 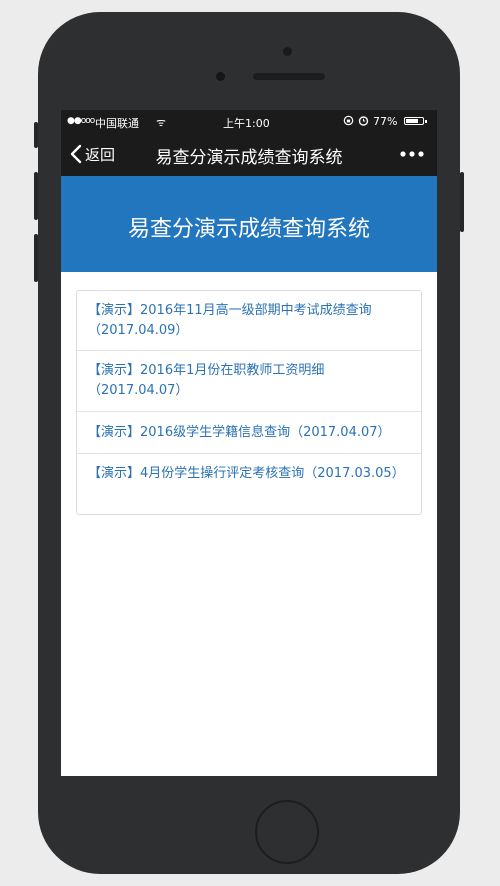 I want to click on list-item: 【演示】2016级学生学籍信息查询（2017.04.07）, so click(x=249, y=433).